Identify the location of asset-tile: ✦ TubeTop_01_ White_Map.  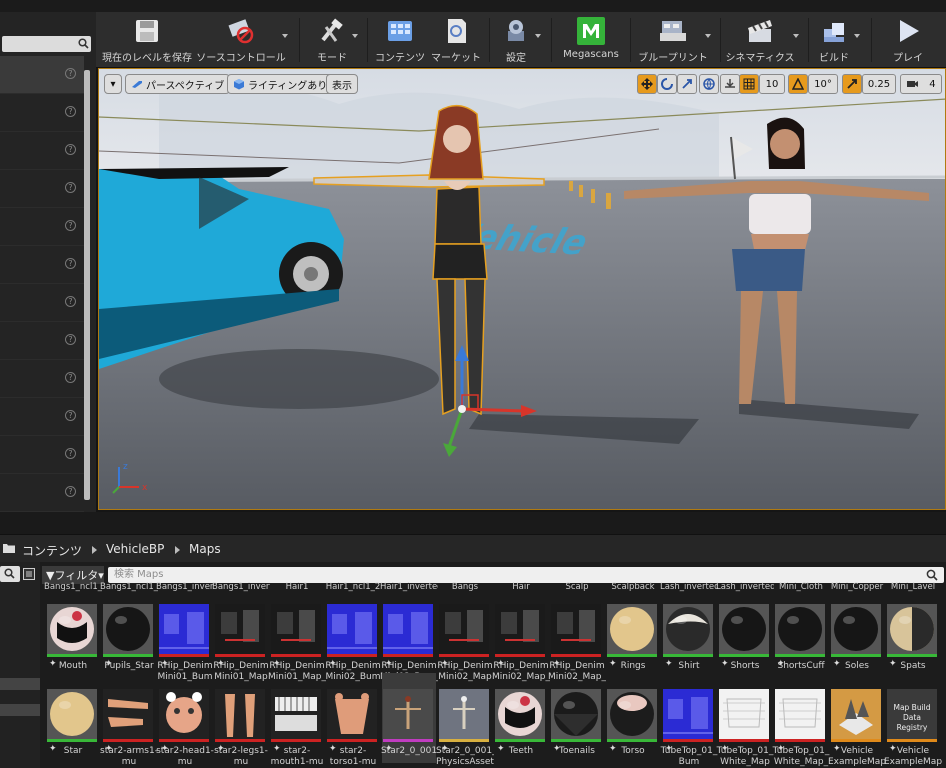
(745, 720).